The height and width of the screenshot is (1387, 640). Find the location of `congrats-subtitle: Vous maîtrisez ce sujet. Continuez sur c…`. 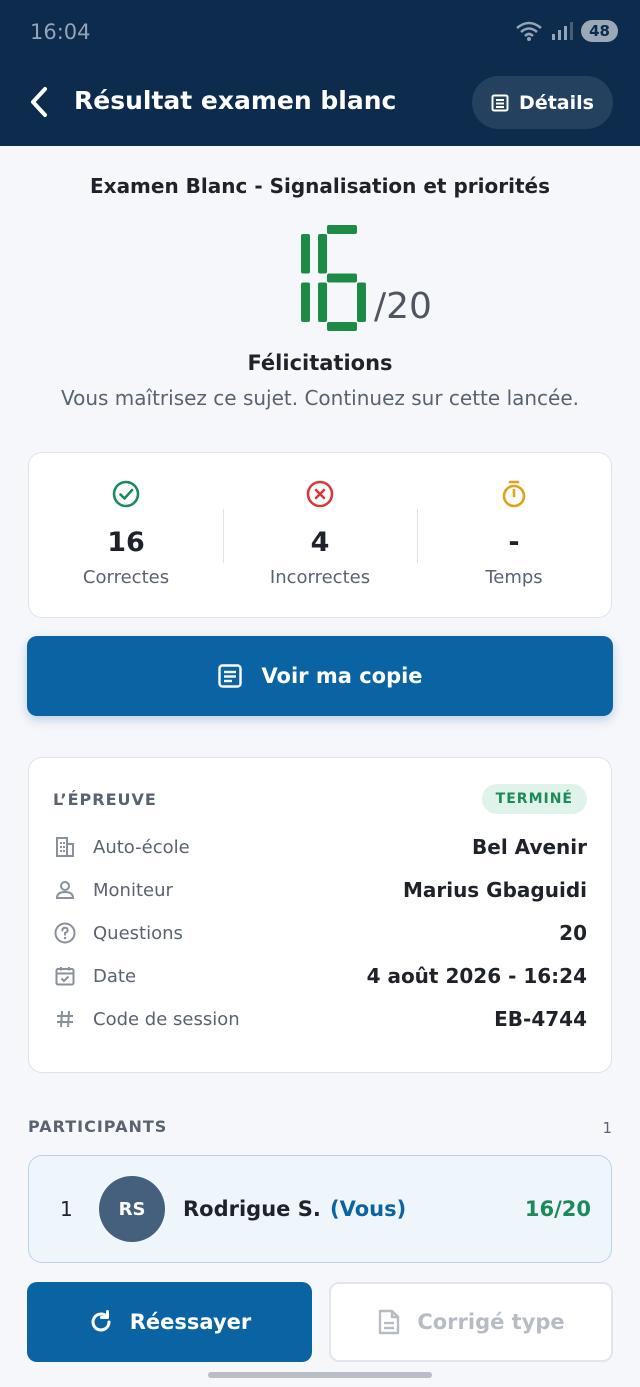

congrats-subtitle: Vous maîtrisez ce sujet. Continuez sur c… is located at coordinates (320, 398).